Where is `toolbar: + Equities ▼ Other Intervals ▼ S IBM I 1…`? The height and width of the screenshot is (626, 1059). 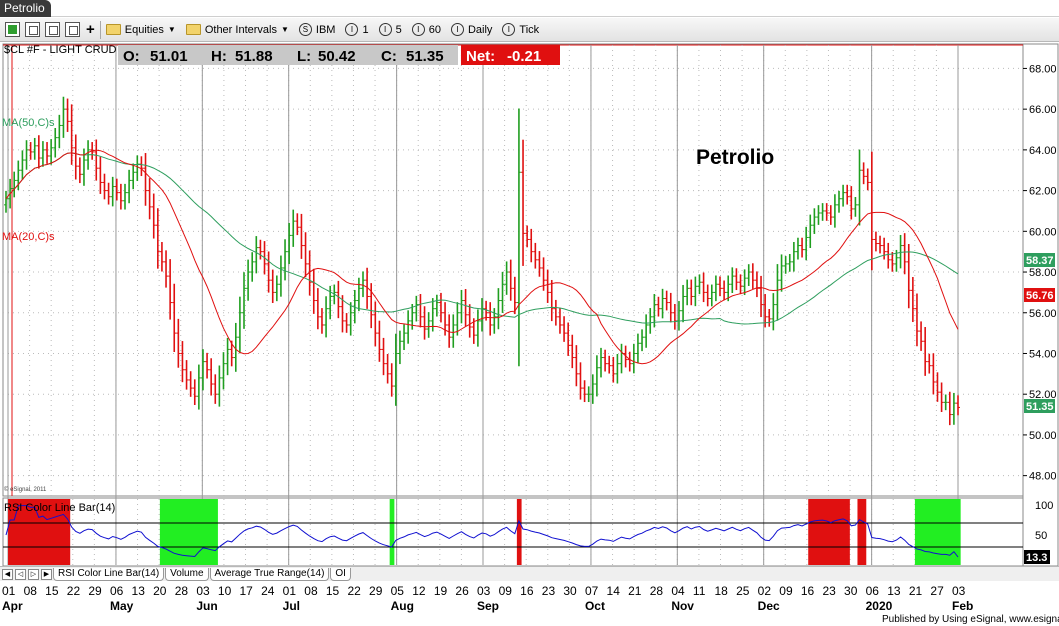 toolbar: + Equities ▼ Other Intervals ▼ S IBM I 1… is located at coordinates (529, 30).